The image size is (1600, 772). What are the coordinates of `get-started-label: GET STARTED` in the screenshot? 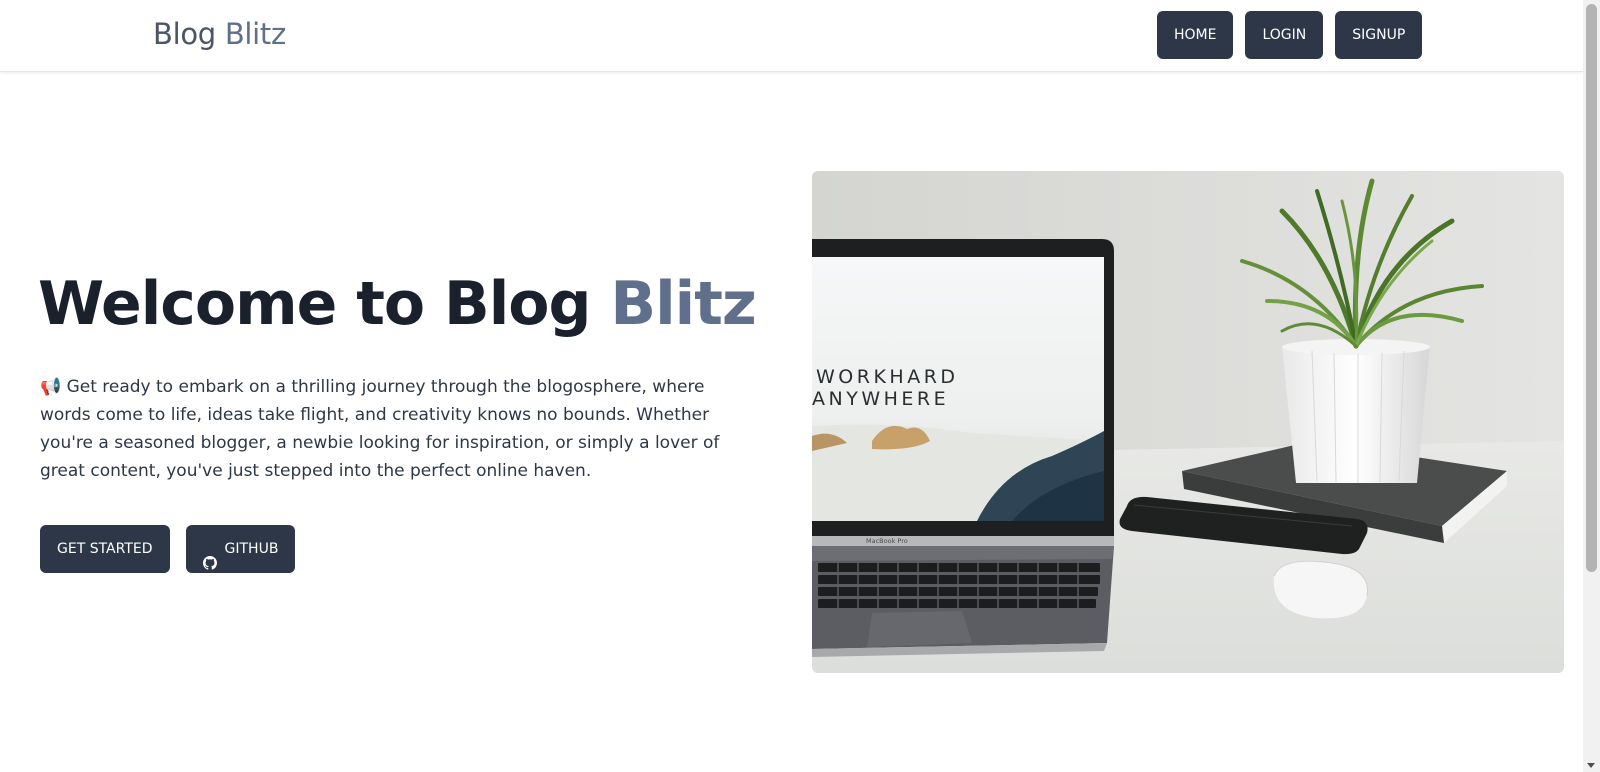 It's located at (105, 549).